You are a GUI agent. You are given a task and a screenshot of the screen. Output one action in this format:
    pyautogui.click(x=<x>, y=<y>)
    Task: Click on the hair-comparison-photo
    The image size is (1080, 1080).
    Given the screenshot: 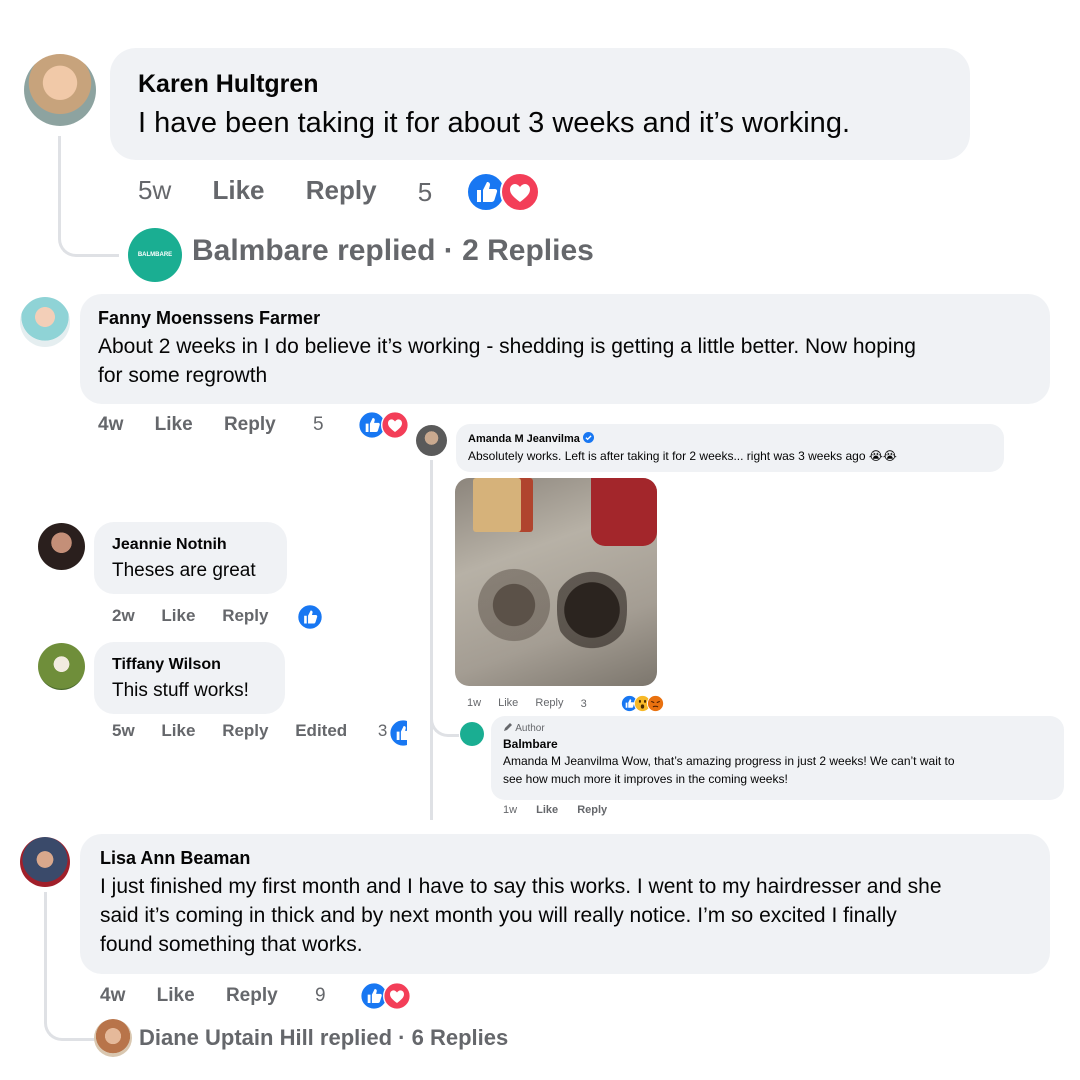 What is the action you would take?
    pyautogui.click(x=556, y=582)
    